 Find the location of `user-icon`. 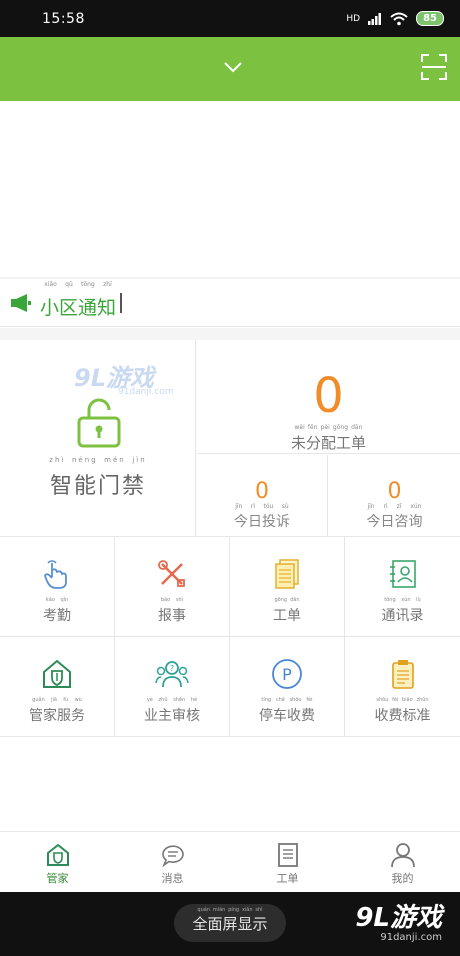

user-icon is located at coordinates (402, 855).